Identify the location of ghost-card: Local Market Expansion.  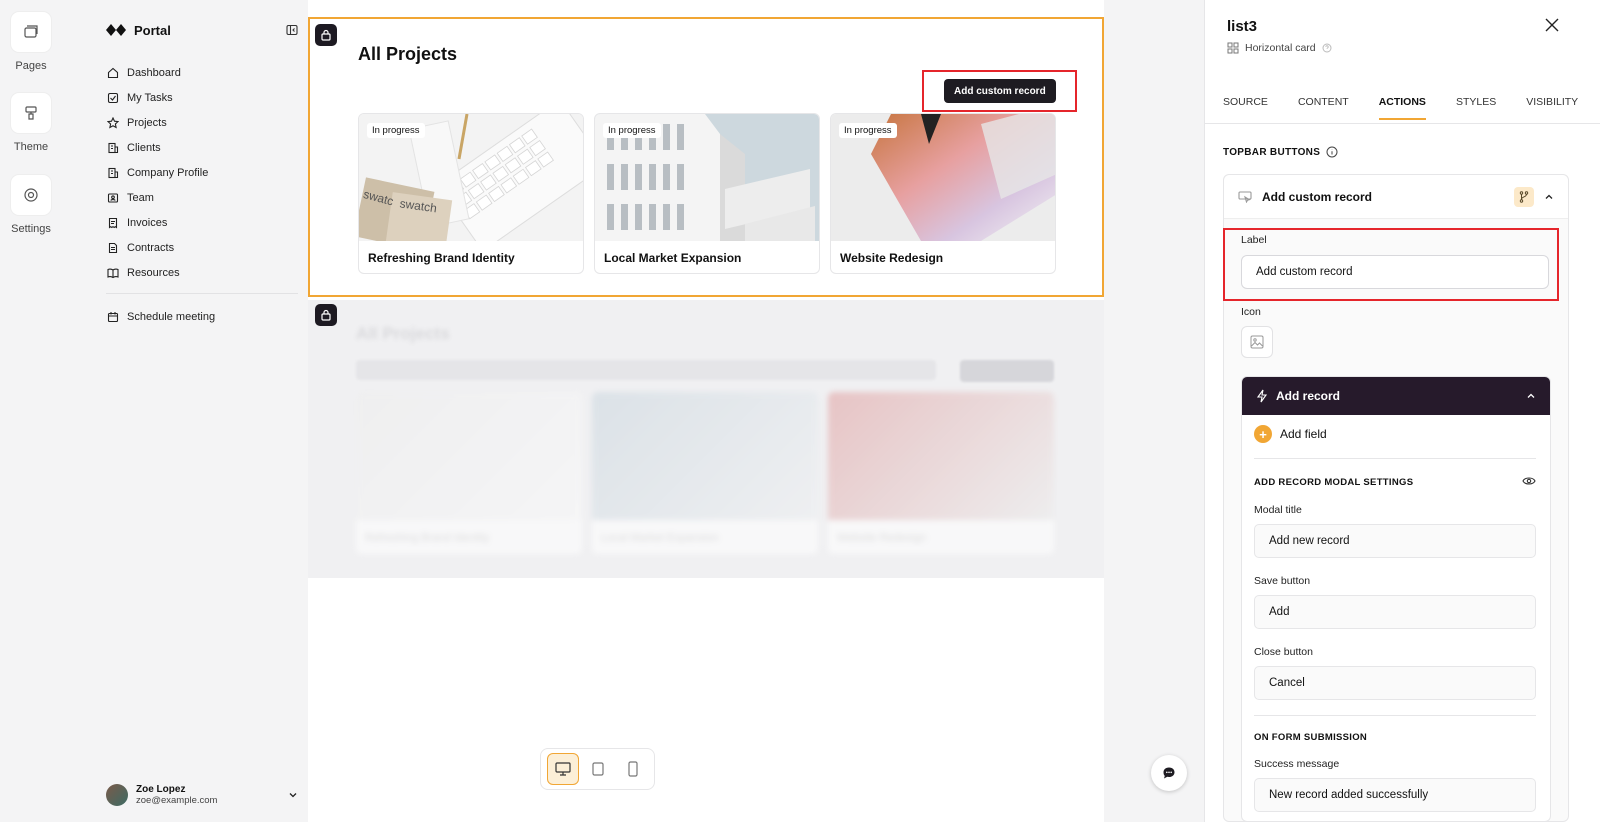
(705, 473).